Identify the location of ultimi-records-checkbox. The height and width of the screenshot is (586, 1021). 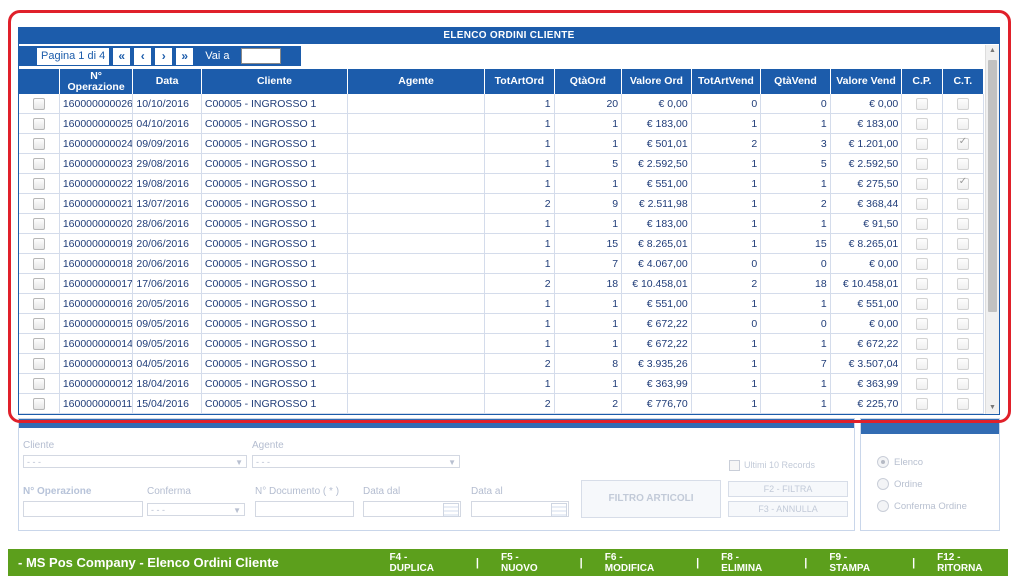
(734, 466).